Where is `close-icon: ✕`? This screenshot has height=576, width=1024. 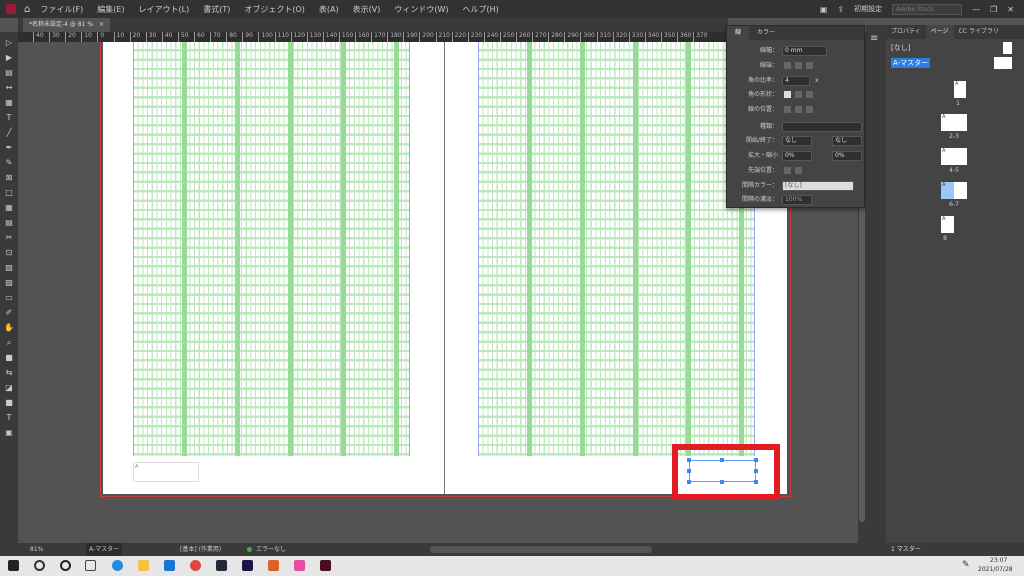 close-icon: ✕ is located at coordinates (1010, 9).